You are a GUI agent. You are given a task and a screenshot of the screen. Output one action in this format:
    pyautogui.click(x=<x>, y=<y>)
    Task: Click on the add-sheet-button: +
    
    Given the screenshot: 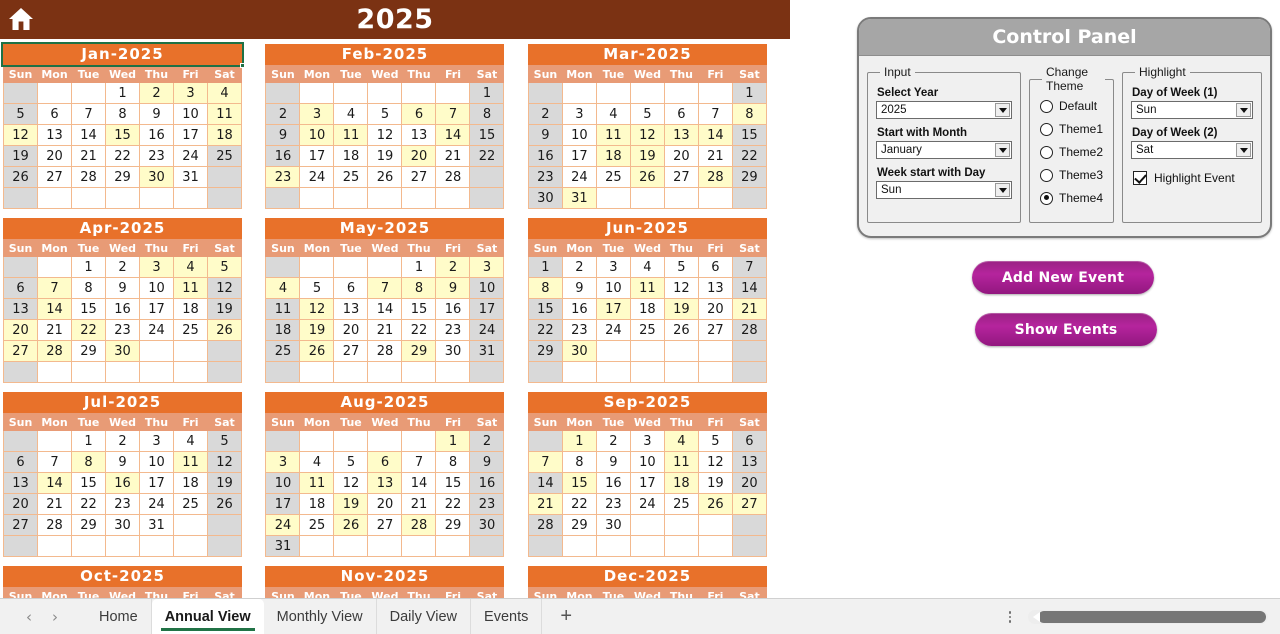 What is the action you would take?
    pyautogui.click(x=566, y=616)
    